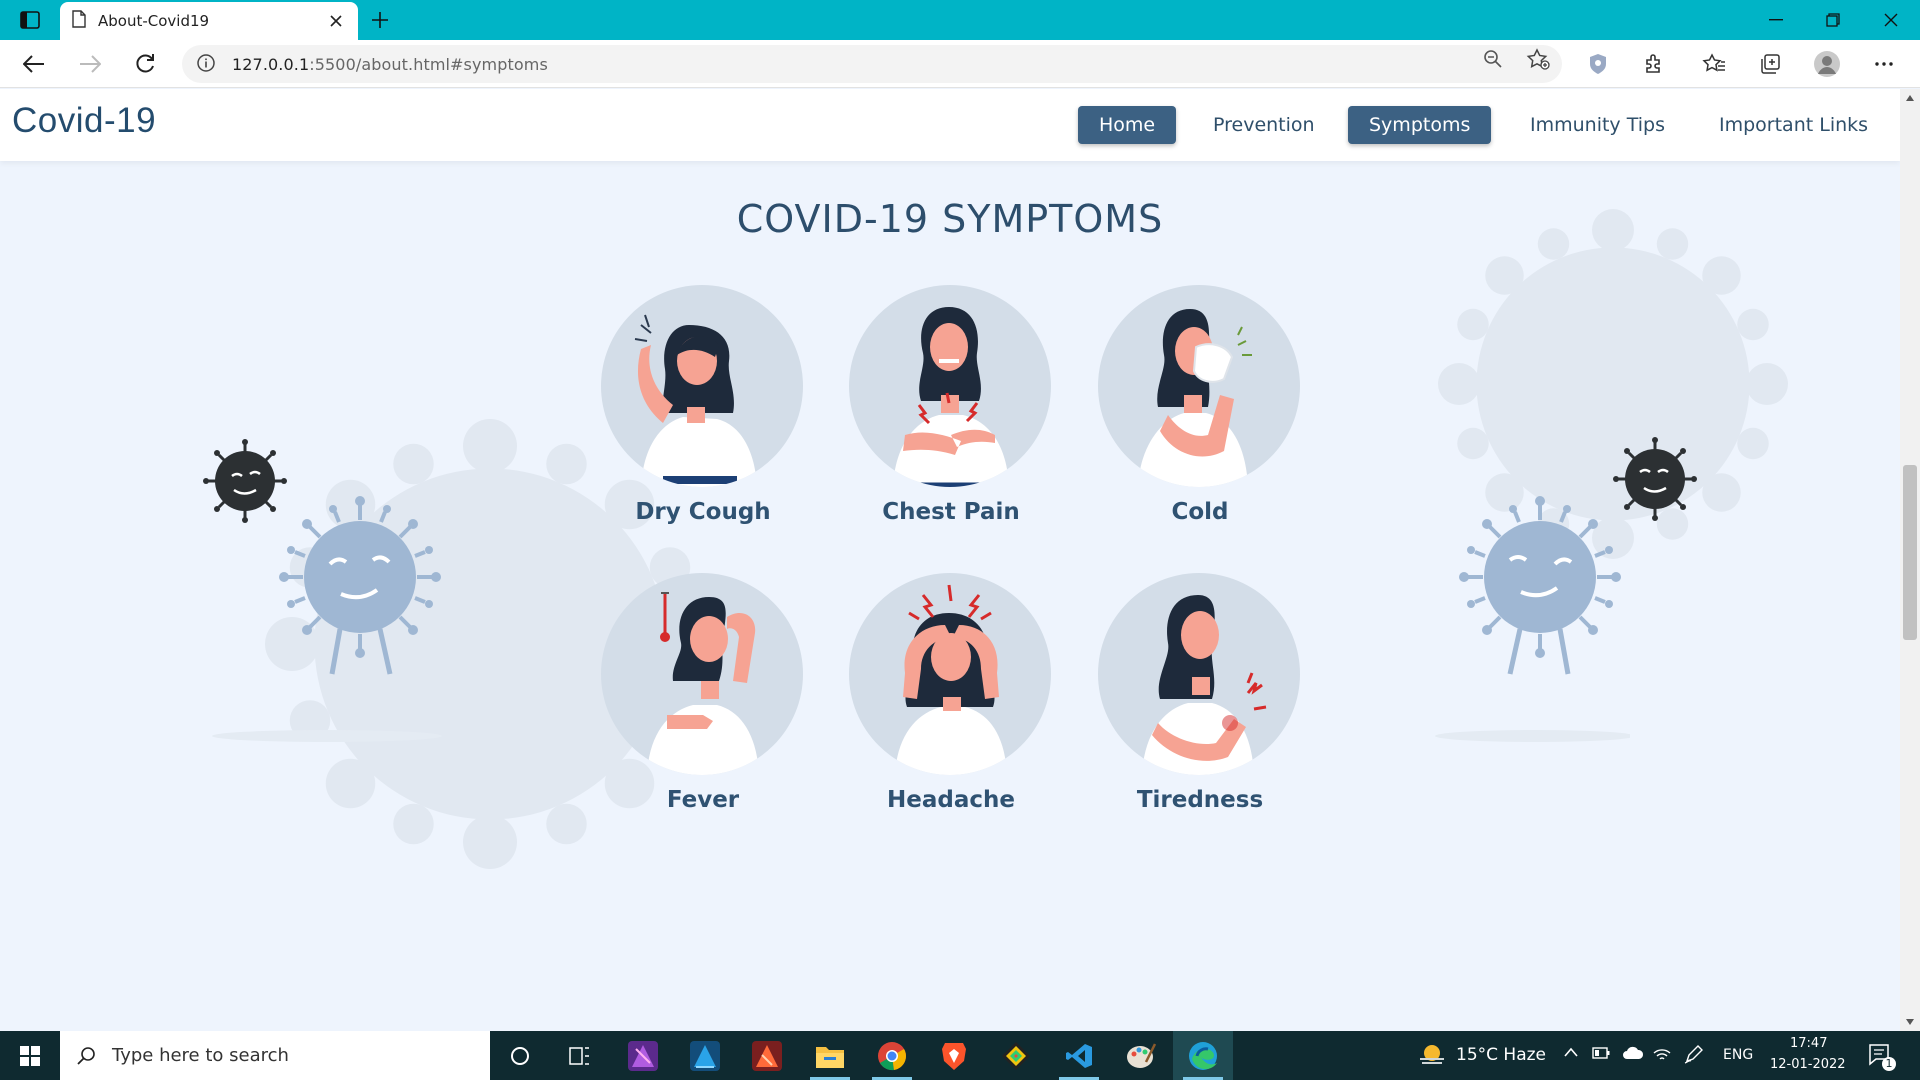 The height and width of the screenshot is (1080, 1920). What do you see at coordinates (1264, 125) in the screenshot?
I see `nav-prevention: Prevention` at bounding box center [1264, 125].